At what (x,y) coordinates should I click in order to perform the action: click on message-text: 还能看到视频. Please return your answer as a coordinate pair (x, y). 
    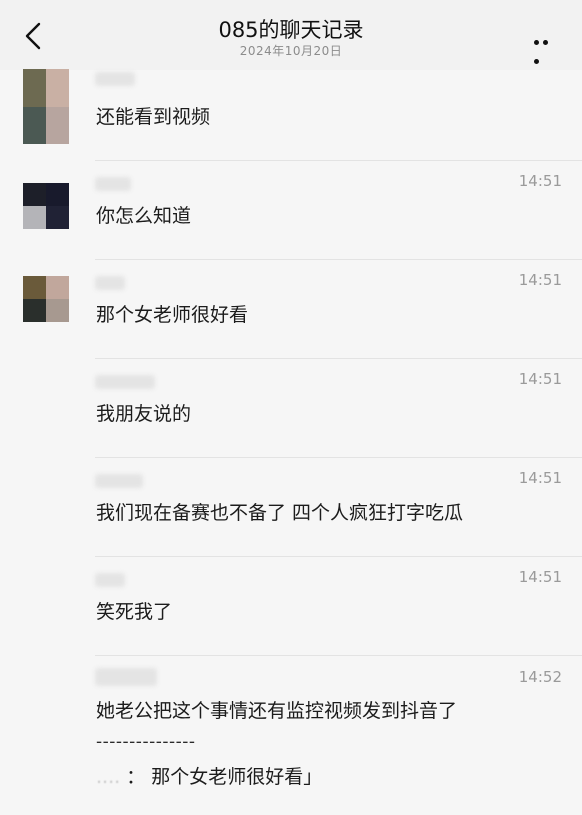
    Looking at the image, I should click on (153, 117).